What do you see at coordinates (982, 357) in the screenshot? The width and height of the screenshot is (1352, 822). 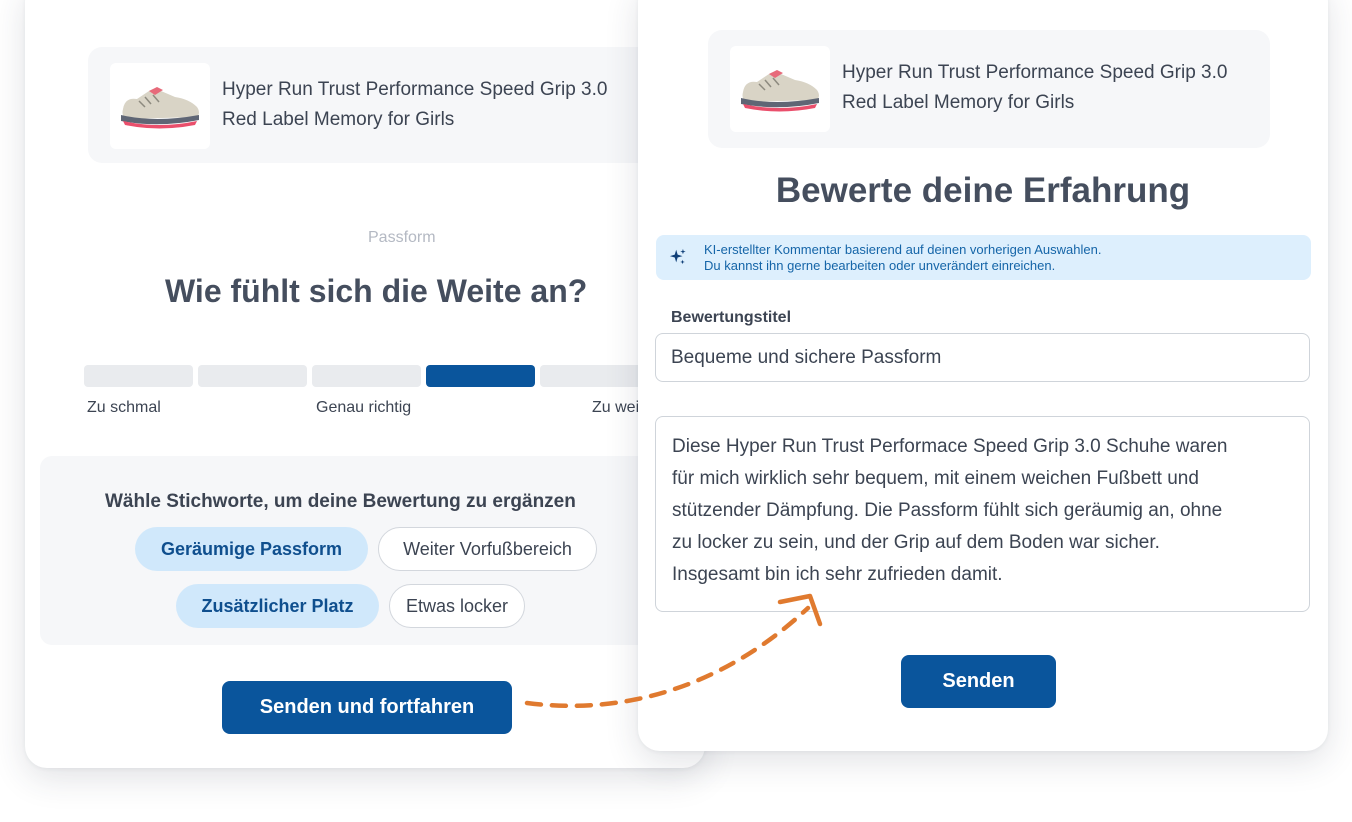 I see `review-title-input` at bounding box center [982, 357].